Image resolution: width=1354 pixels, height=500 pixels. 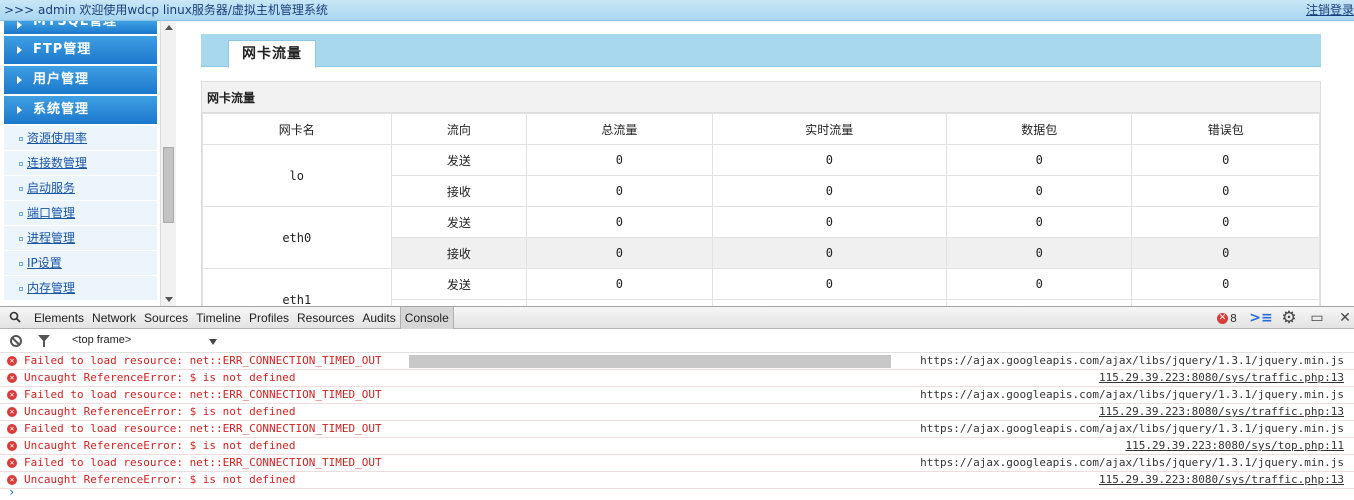 I want to click on sidebar-item-ip-settings: IP设置, so click(x=80, y=263).